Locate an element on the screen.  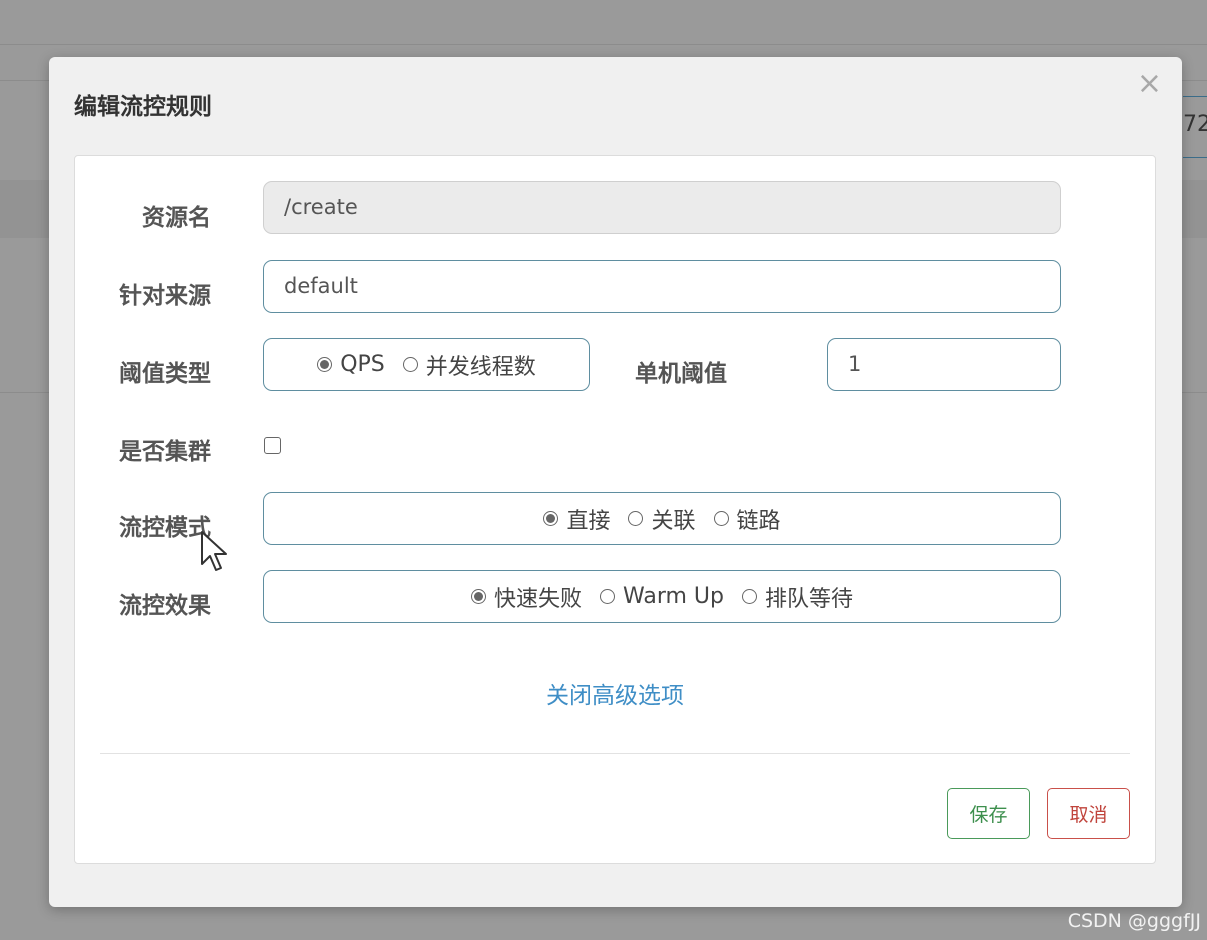
flow-effect-radio-group: 快速失败 Warm Up 排队等待 is located at coordinates (662, 596).